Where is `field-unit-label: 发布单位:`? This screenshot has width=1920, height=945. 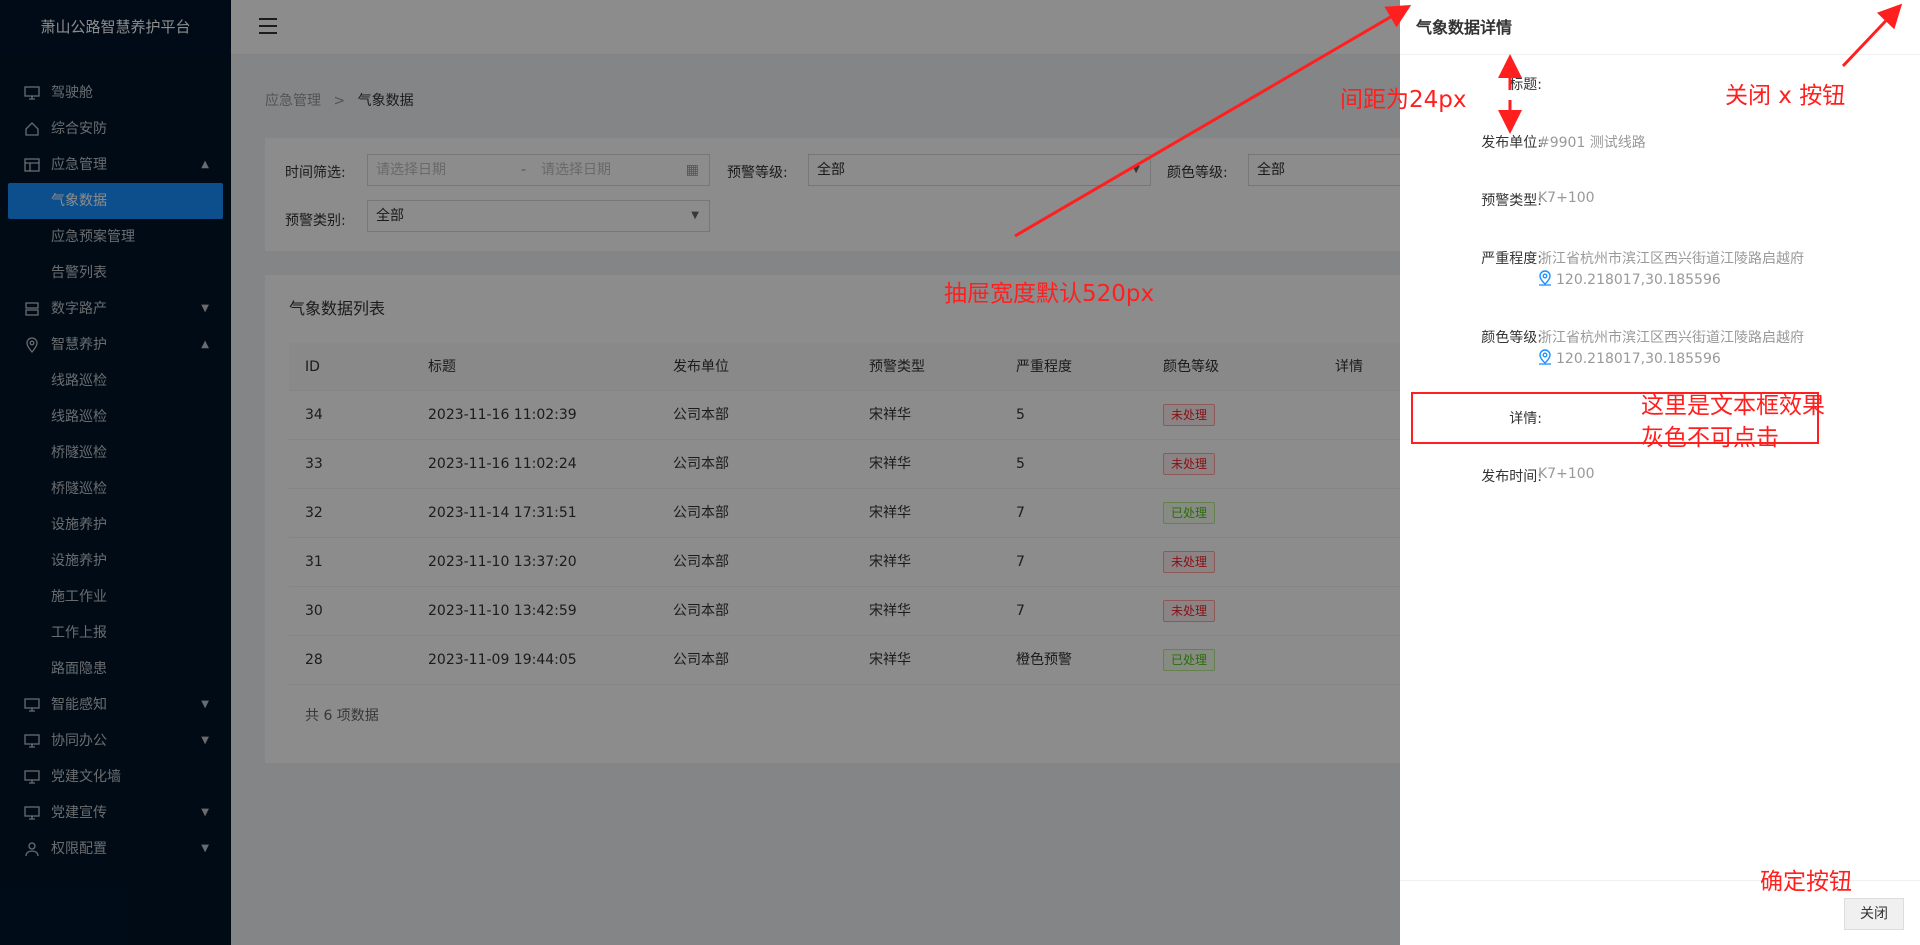
field-unit-label: 发布单位: is located at coordinates (1511, 143).